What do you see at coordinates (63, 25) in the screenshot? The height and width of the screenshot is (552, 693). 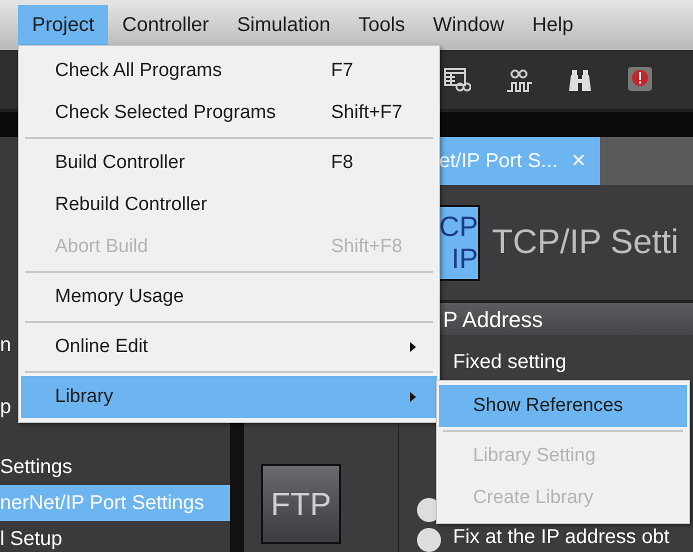 I see `menu-bar-item: Project` at bounding box center [63, 25].